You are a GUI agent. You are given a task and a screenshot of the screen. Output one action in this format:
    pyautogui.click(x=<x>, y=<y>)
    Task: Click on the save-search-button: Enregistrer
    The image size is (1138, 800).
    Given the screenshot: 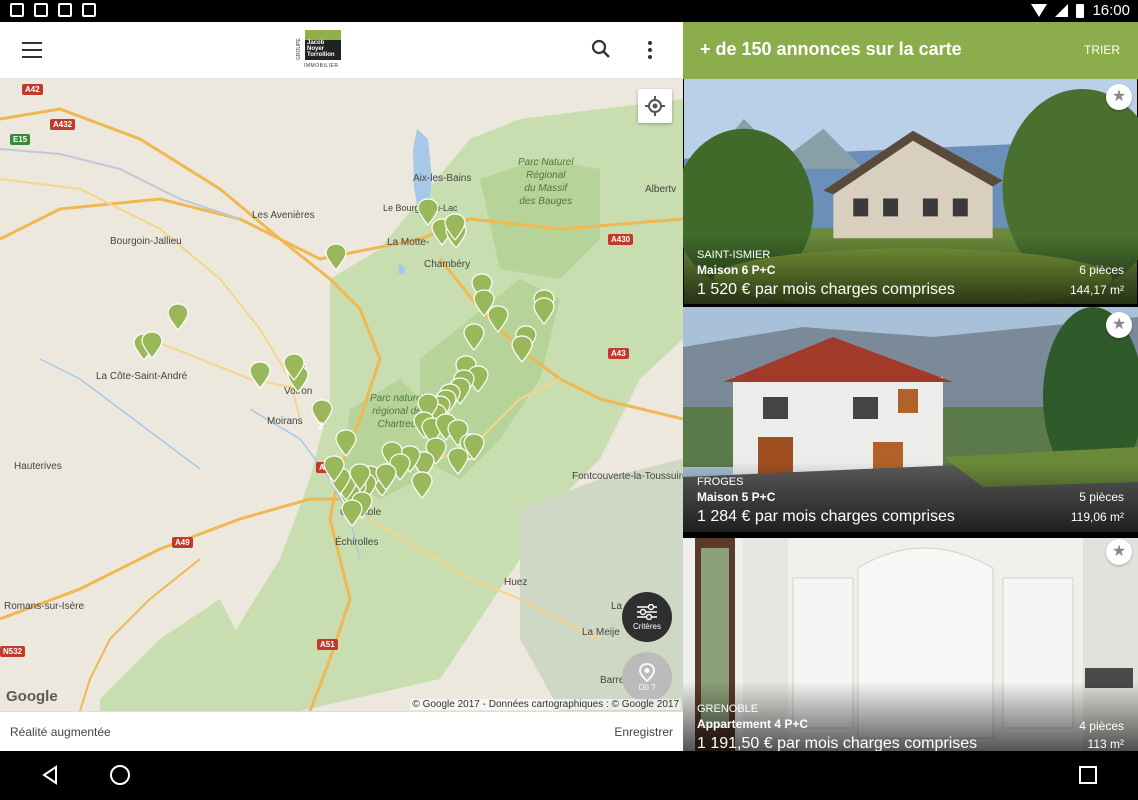 What is the action you would take?
    pyautogui.click(x=643, y=732)
    